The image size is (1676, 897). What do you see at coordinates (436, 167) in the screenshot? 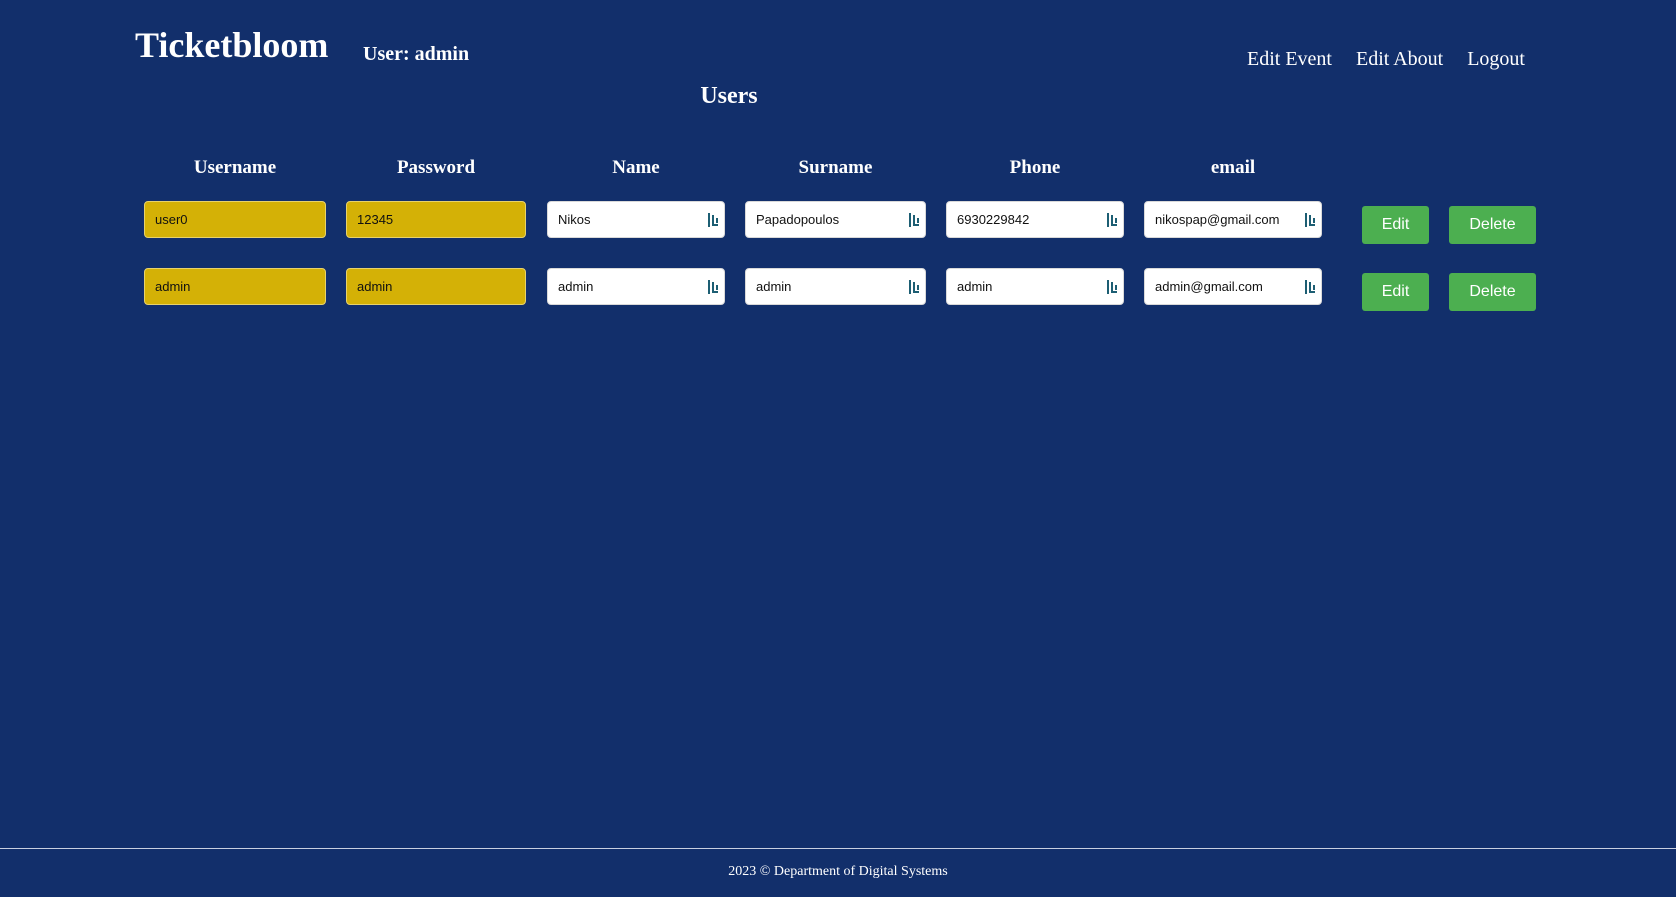
I see `column-header-password: Password` at bounding box center [436, 167].